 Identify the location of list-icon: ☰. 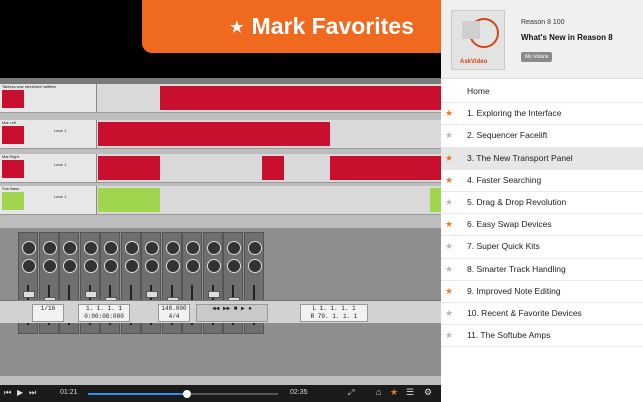
(410, 392).